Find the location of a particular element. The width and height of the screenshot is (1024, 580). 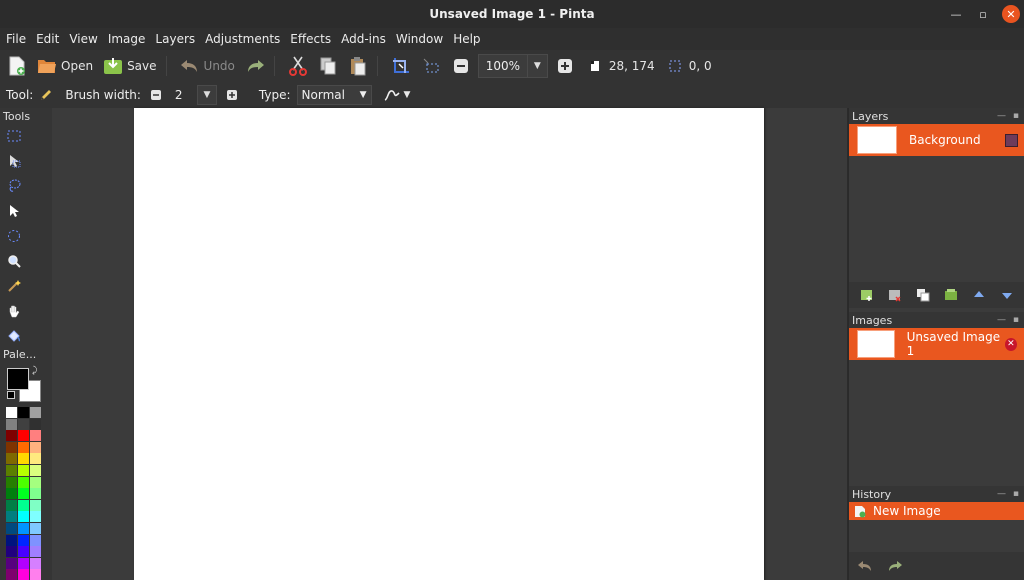

reset-colors-icon is located at coordinates (11, 395).